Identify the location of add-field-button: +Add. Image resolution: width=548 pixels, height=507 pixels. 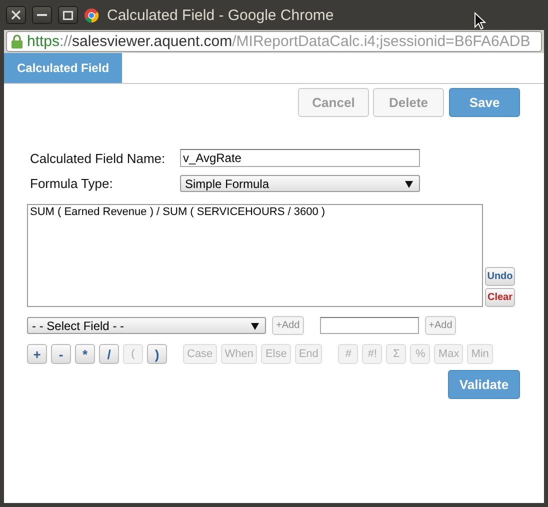
(288, 325).